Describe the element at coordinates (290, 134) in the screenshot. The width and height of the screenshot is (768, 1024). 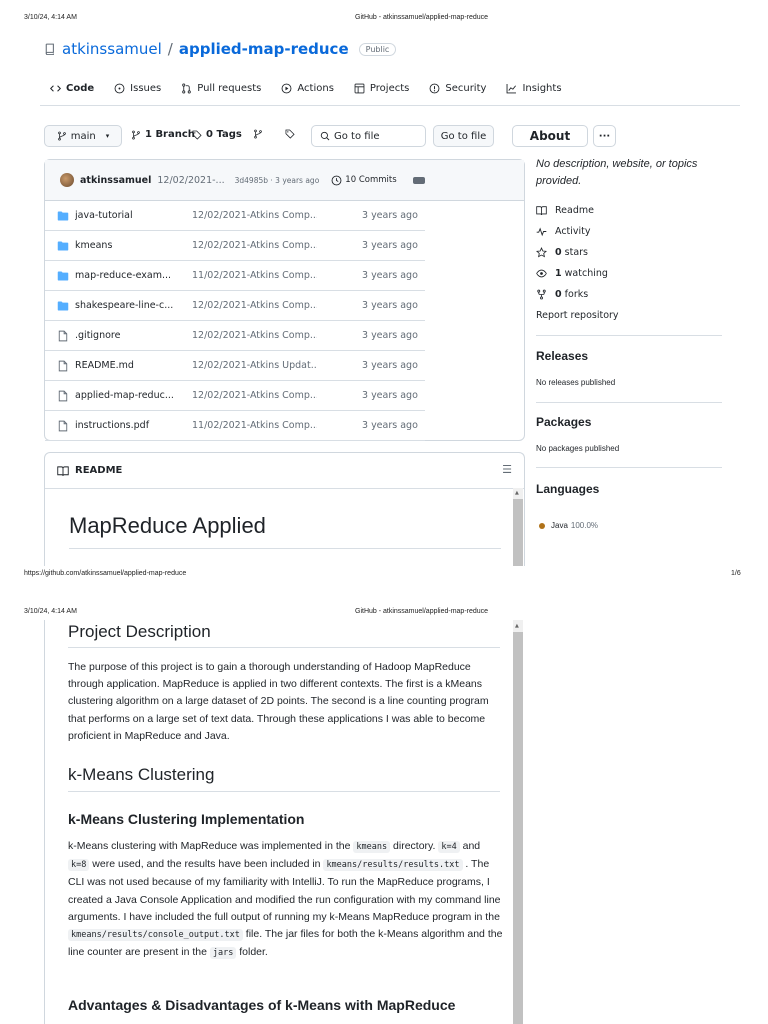
I see `tag-mini-button` at that location.